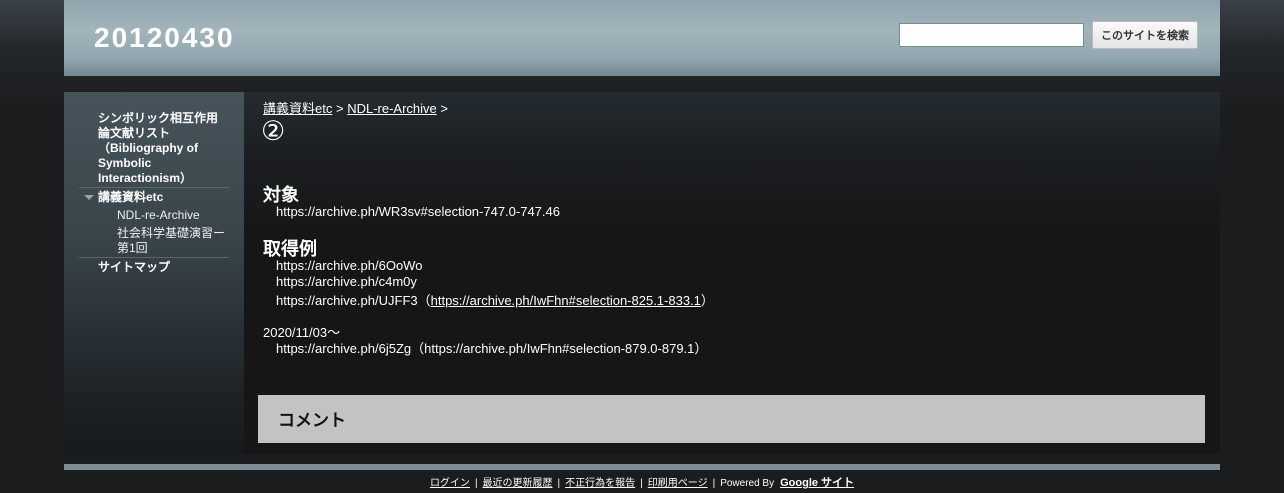  I want to click on footer-recent-activity-link: 最近の更新履歴, so click(518, 483).